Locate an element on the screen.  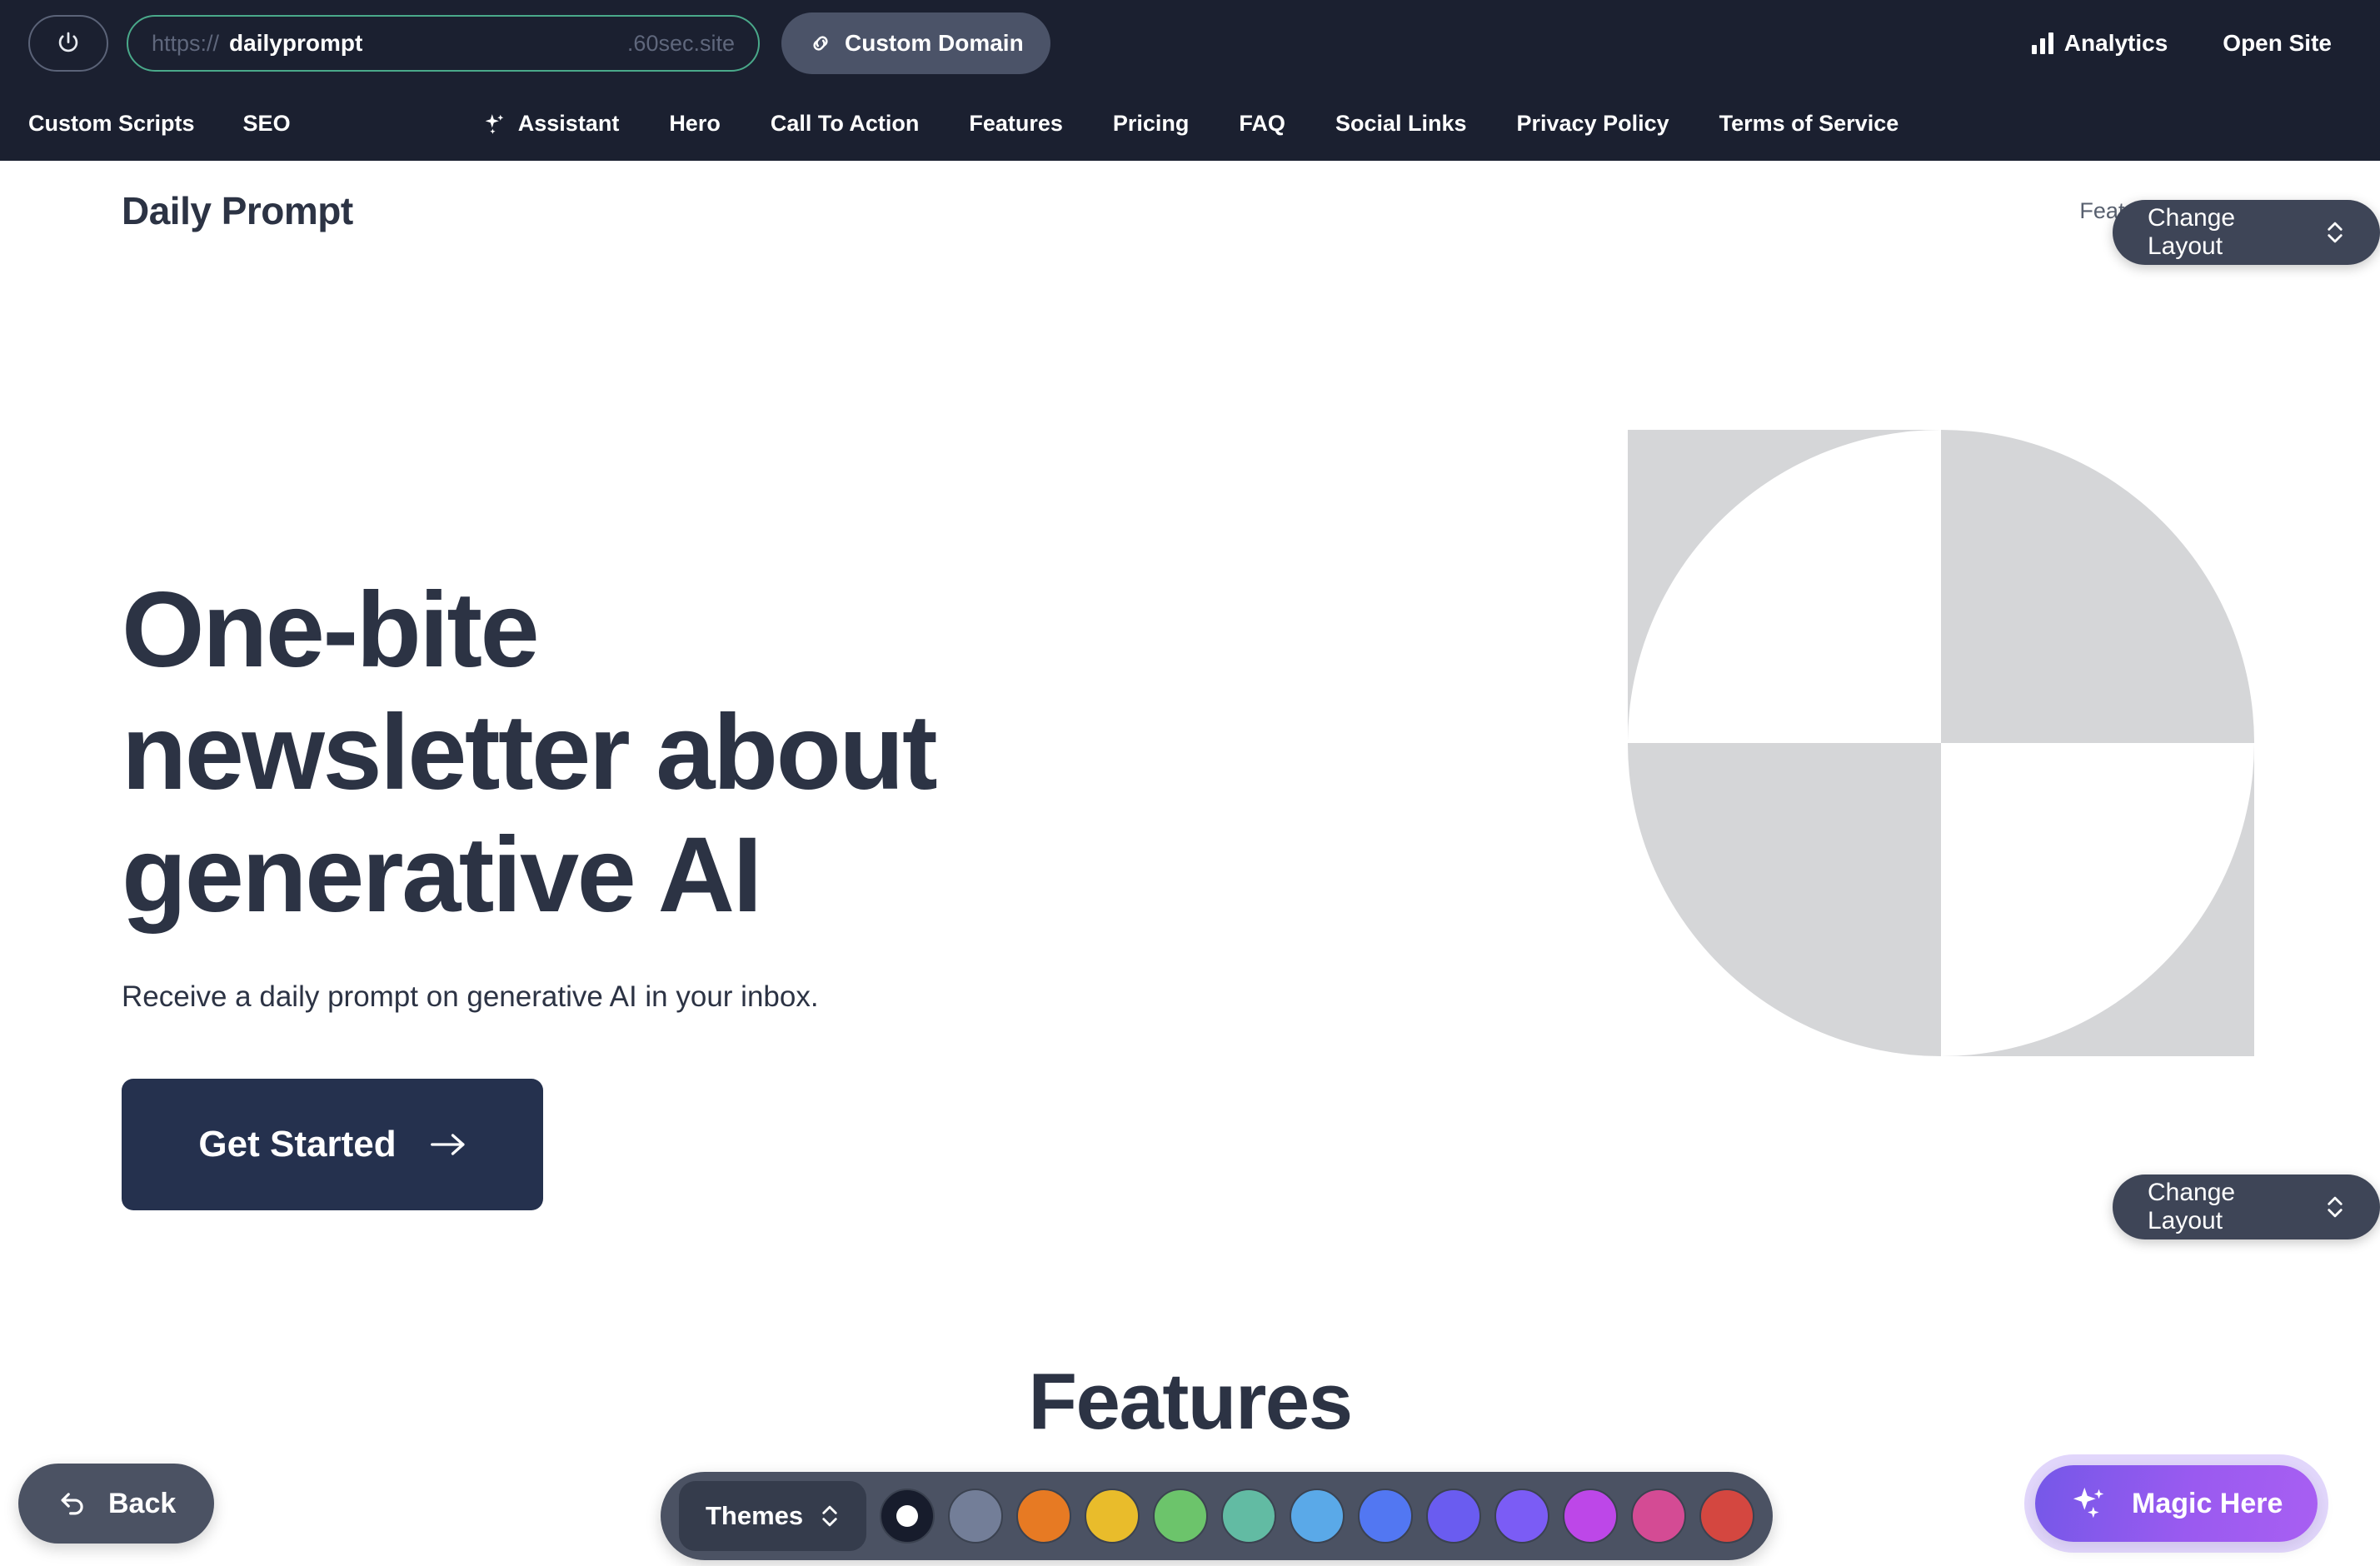
theme-swatch-selected-indicator is located at coordinates (907, 1516).